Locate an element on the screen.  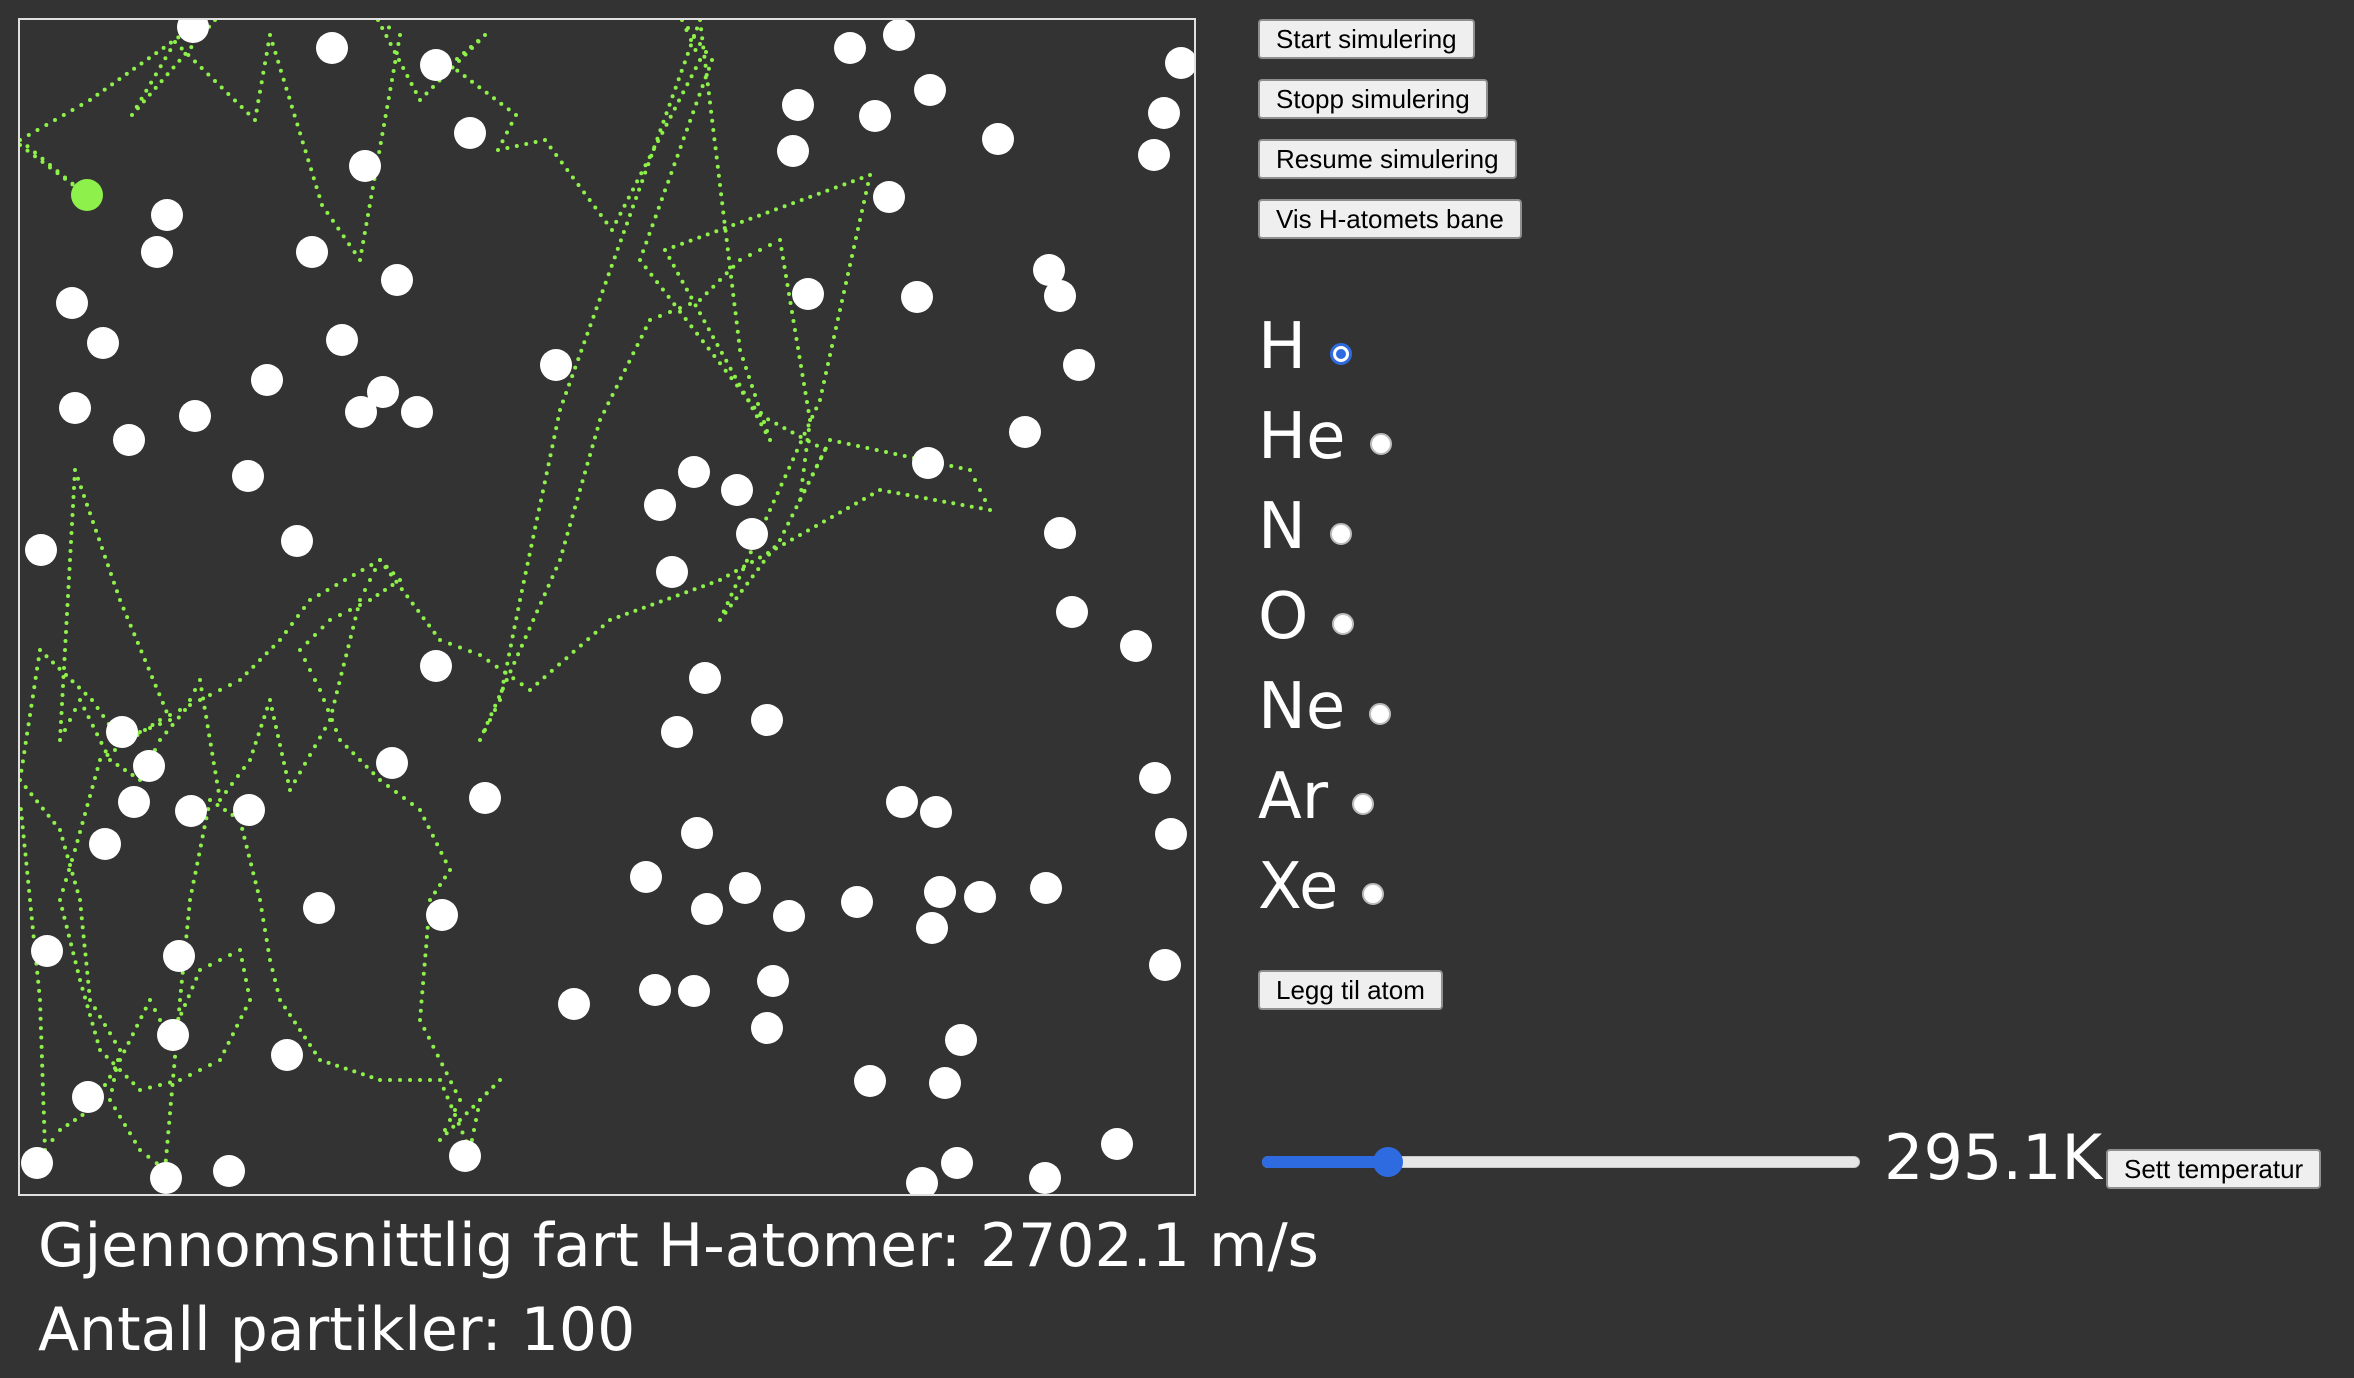
element-radio-o is located at coordinates (1343, 624).